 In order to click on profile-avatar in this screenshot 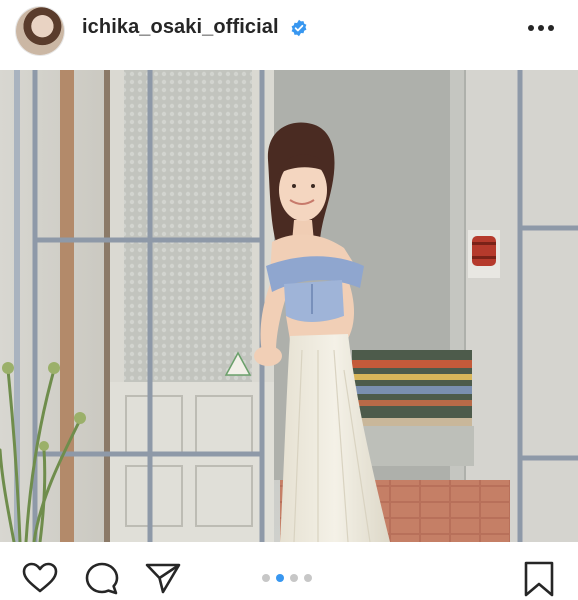, I will do `click(40, 31)`.